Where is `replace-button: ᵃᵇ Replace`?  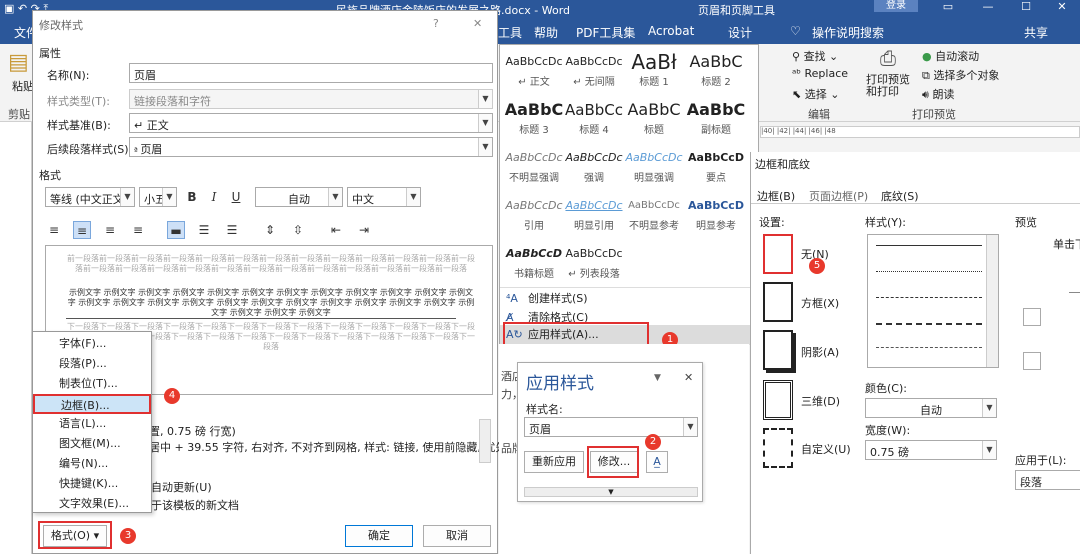
replace-button: ᵃᵇ Replace is located at coordinates (820, 73).